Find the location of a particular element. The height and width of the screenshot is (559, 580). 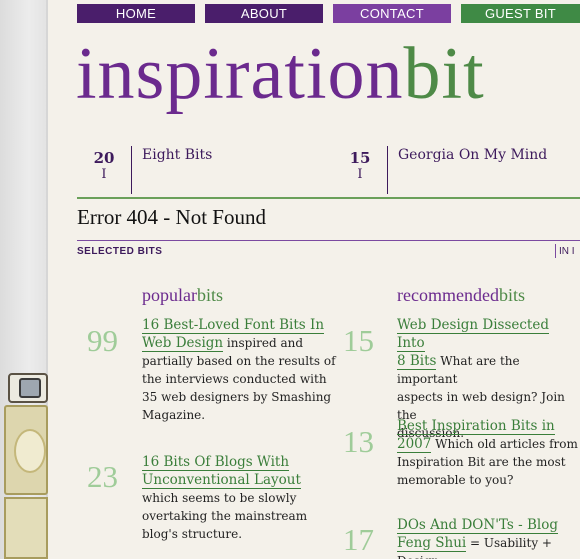

article-link: 16 Best-Loved Font Bits In is located at coordinates (233, 325).